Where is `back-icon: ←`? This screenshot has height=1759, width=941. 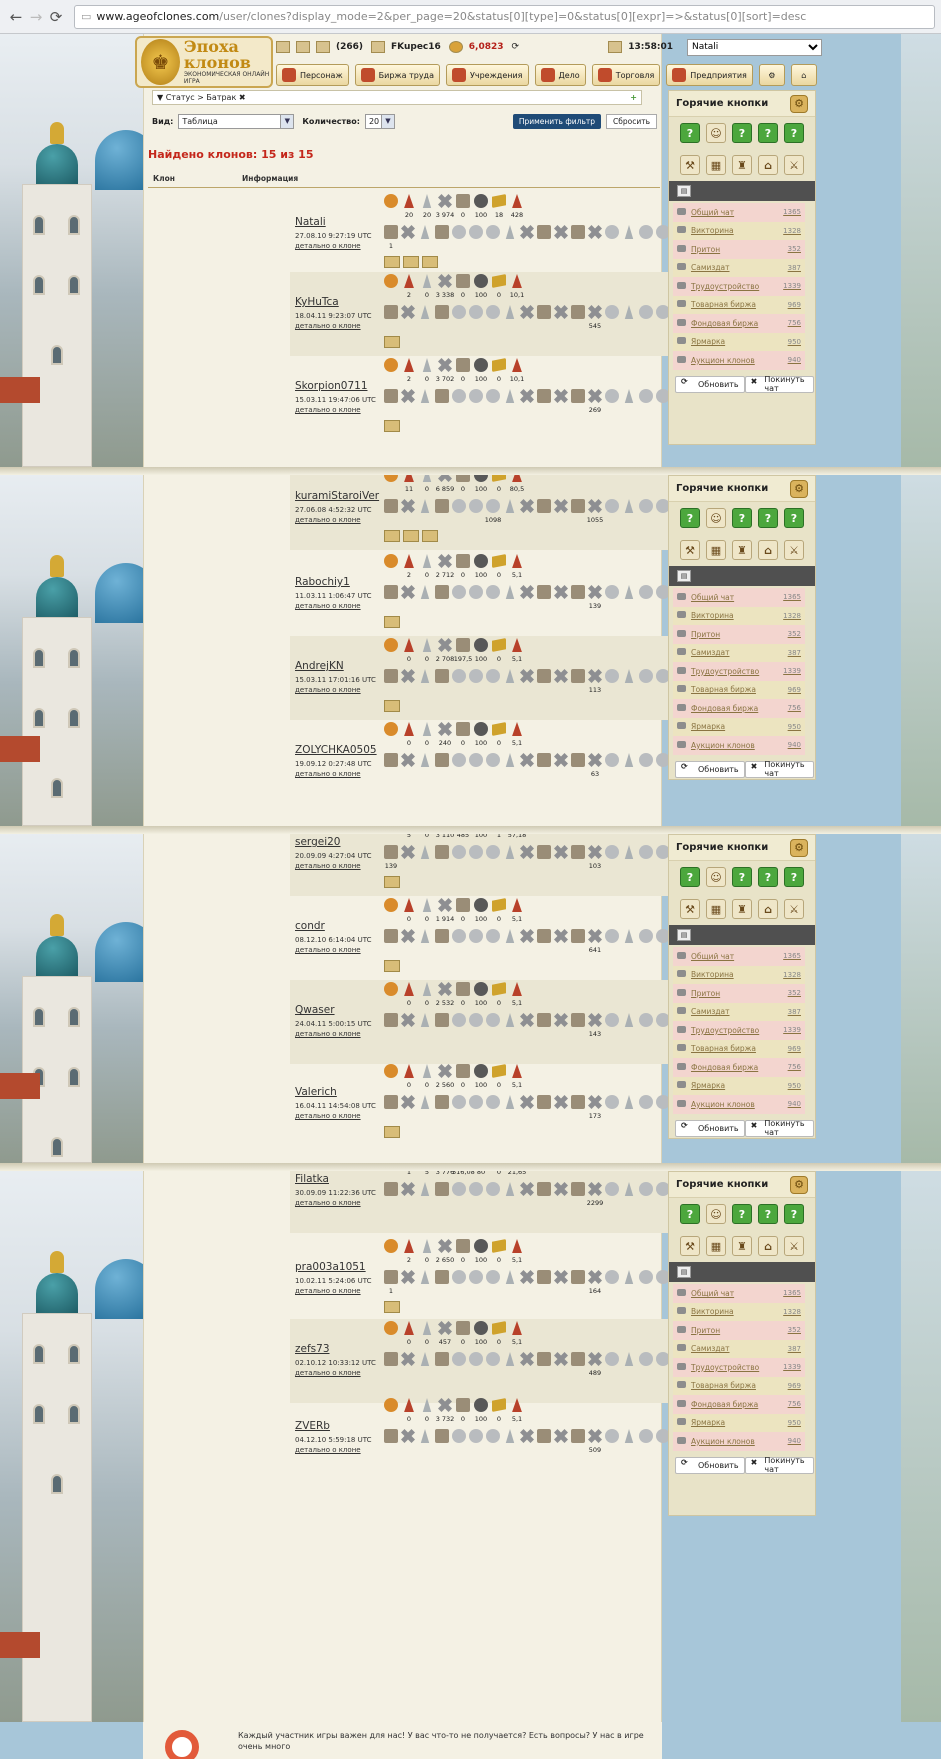 back-icon: ← is located at coordinates (16, 17).